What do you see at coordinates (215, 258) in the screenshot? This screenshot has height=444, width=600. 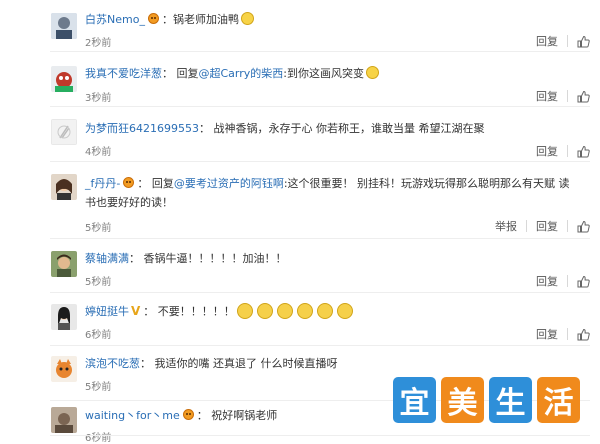 I see `comment-text: 香锅牛逼！！！！！加油！！` at bounding box center [215, 258].